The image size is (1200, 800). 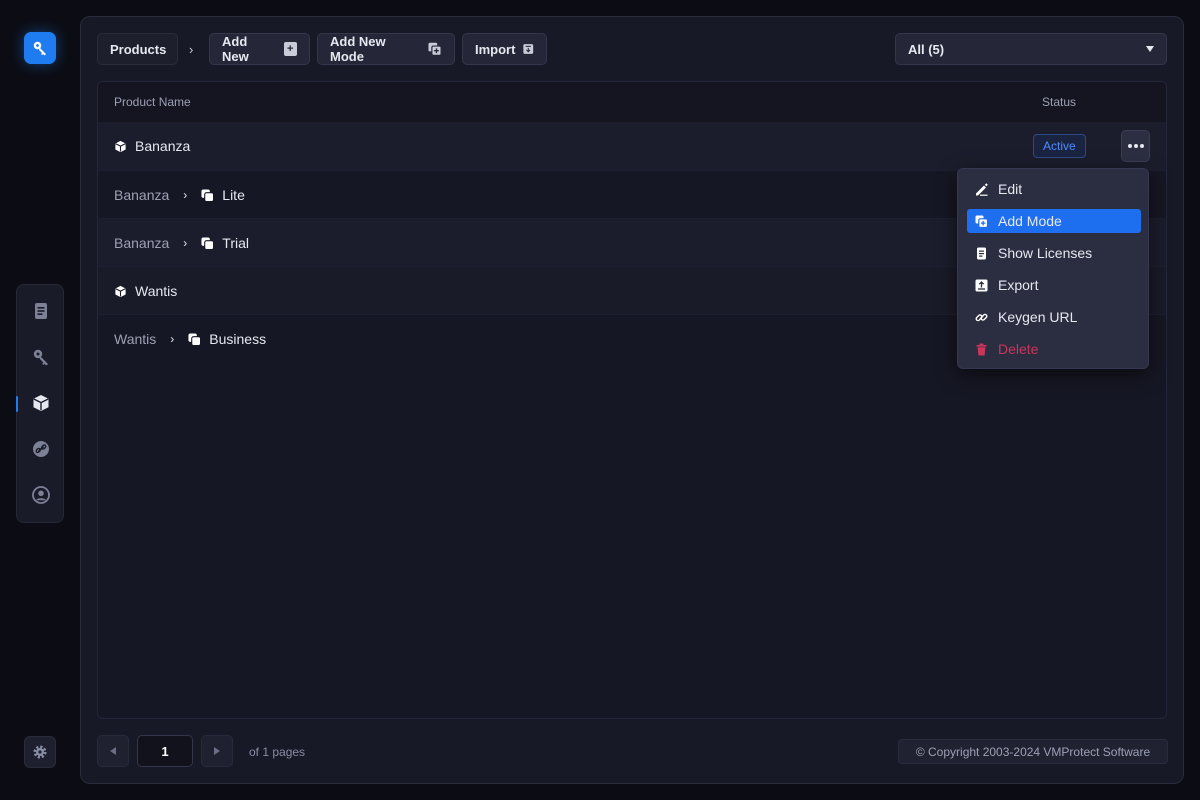 I want to click on nav-item-account, so click(x=41, y=495).